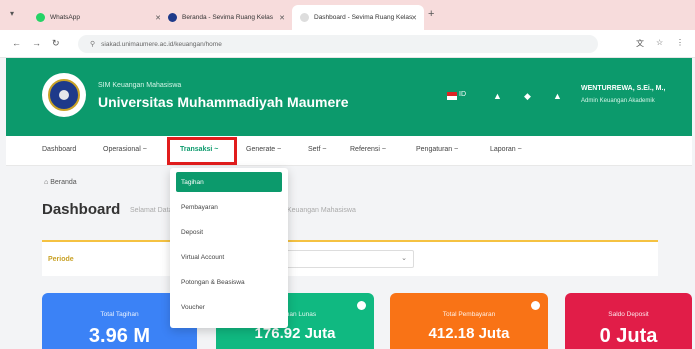 The width and height of the screenshot is (695, 349). What do you see at coordinates (404, 258) in the screenshot?
I see `chevron-down-icon: ⌄` at bounding box center [404, 258].